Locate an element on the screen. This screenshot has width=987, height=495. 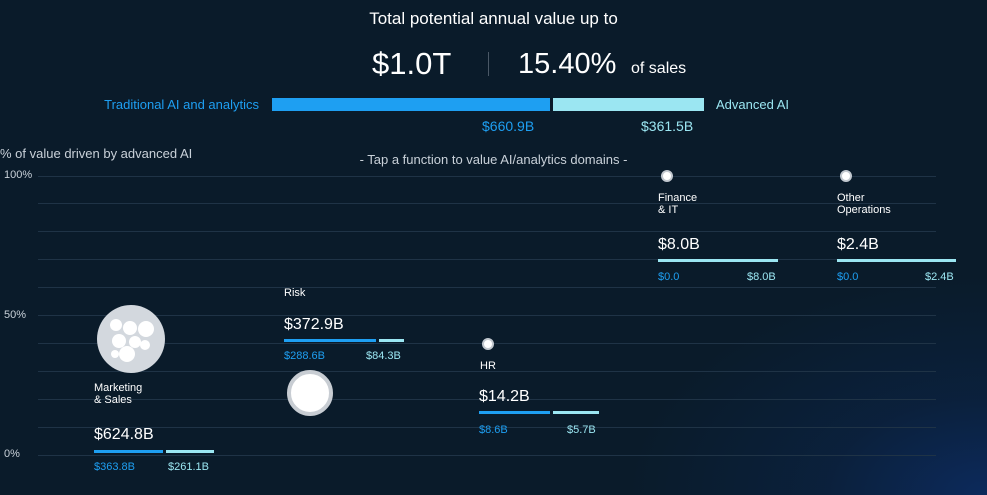
function-label: Other Operations is located at coordinates (864, 204).